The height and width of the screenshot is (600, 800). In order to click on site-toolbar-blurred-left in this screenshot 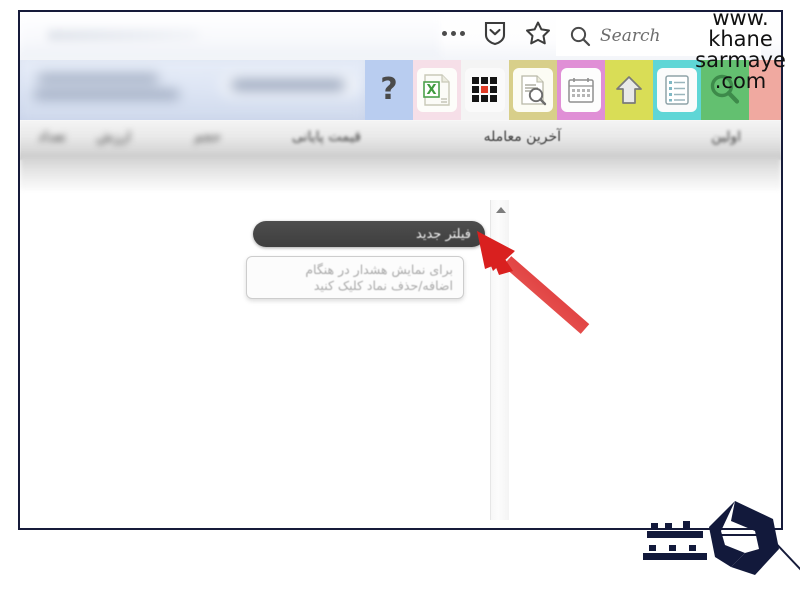, I will do `click(192, 90)`.